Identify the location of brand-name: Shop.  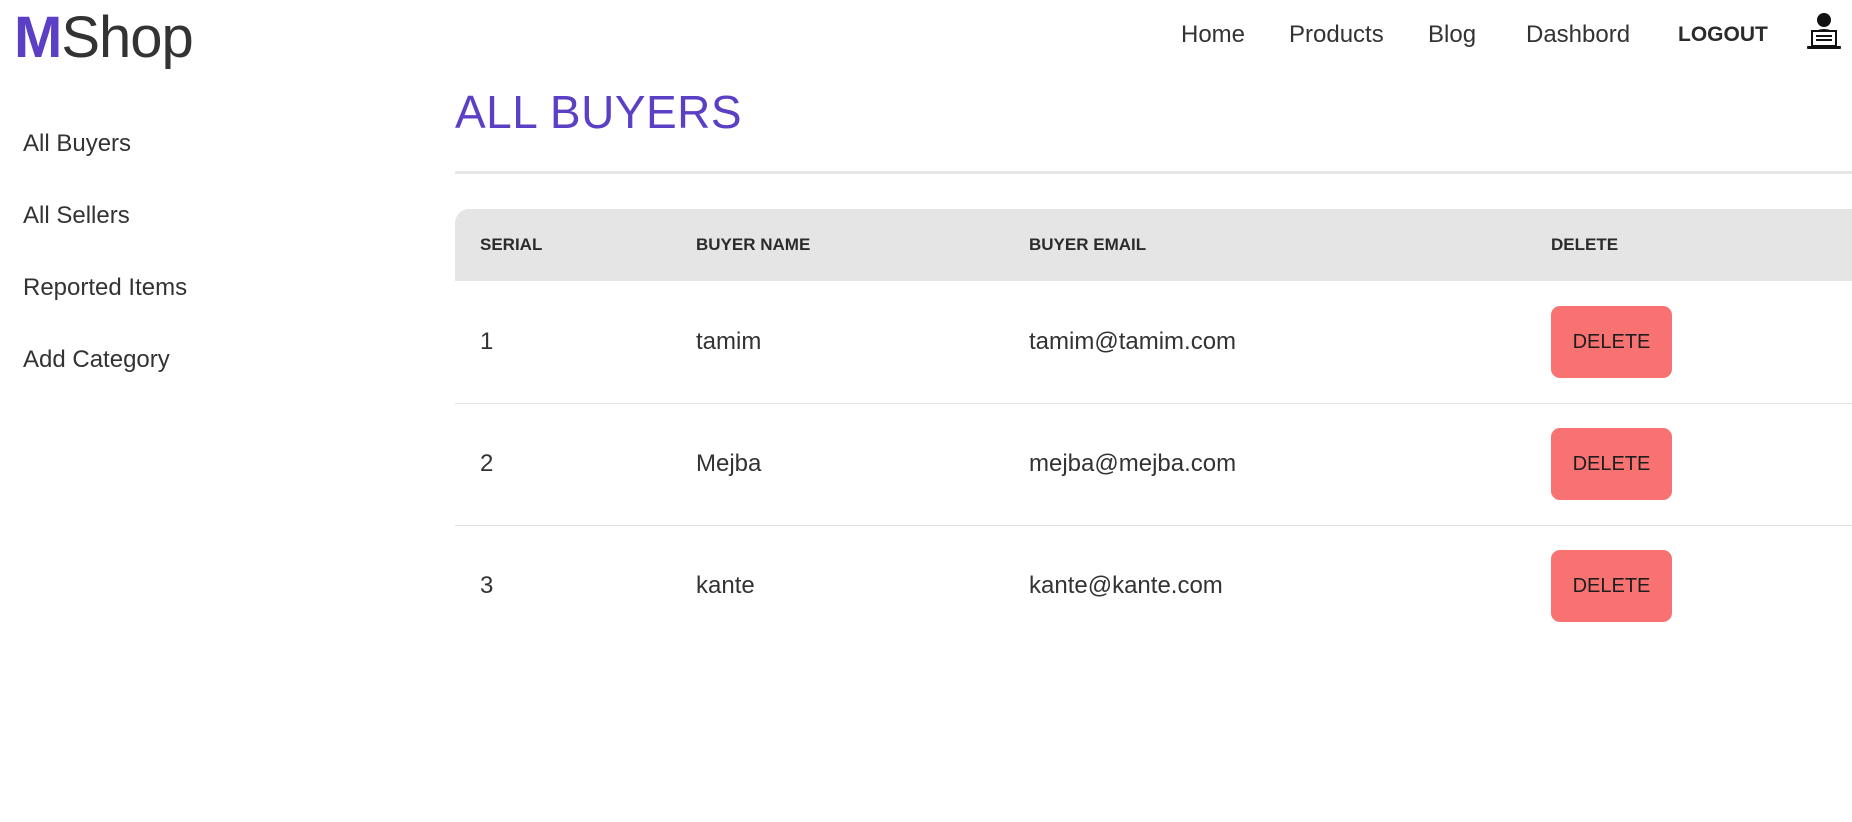
(127, 37).